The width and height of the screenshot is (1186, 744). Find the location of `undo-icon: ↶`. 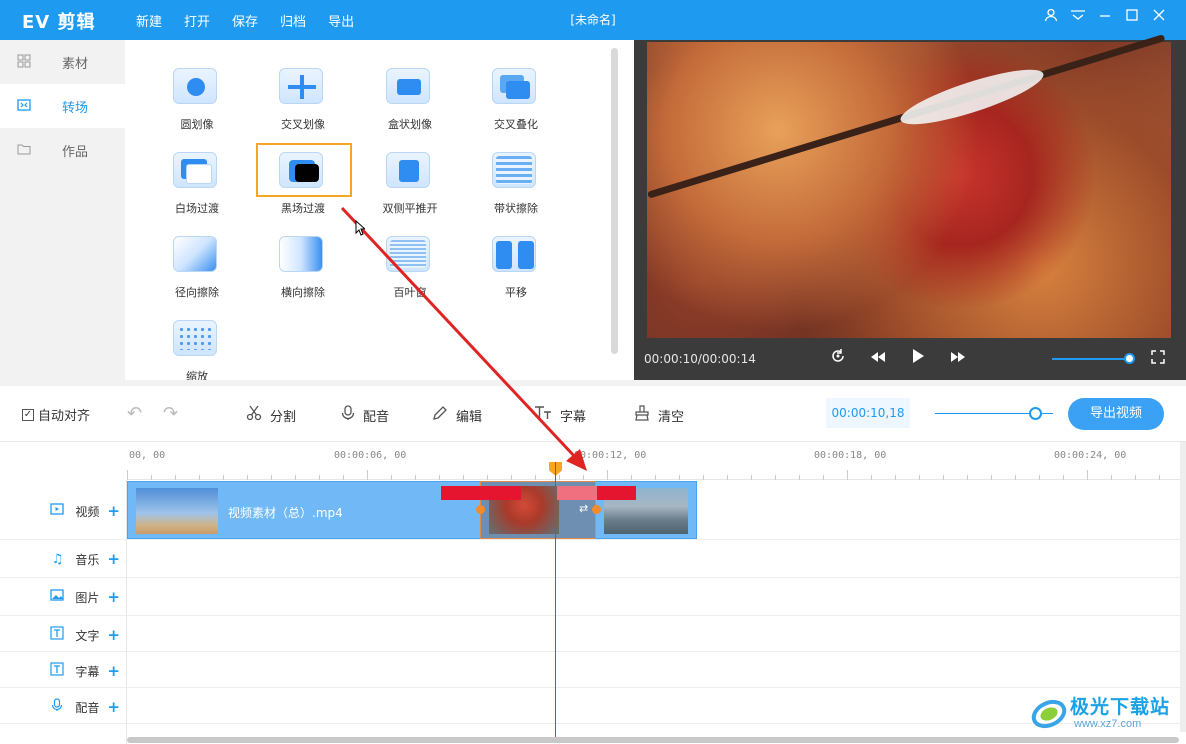

undo-icon: ↶ is located at coordinates (134, 413).